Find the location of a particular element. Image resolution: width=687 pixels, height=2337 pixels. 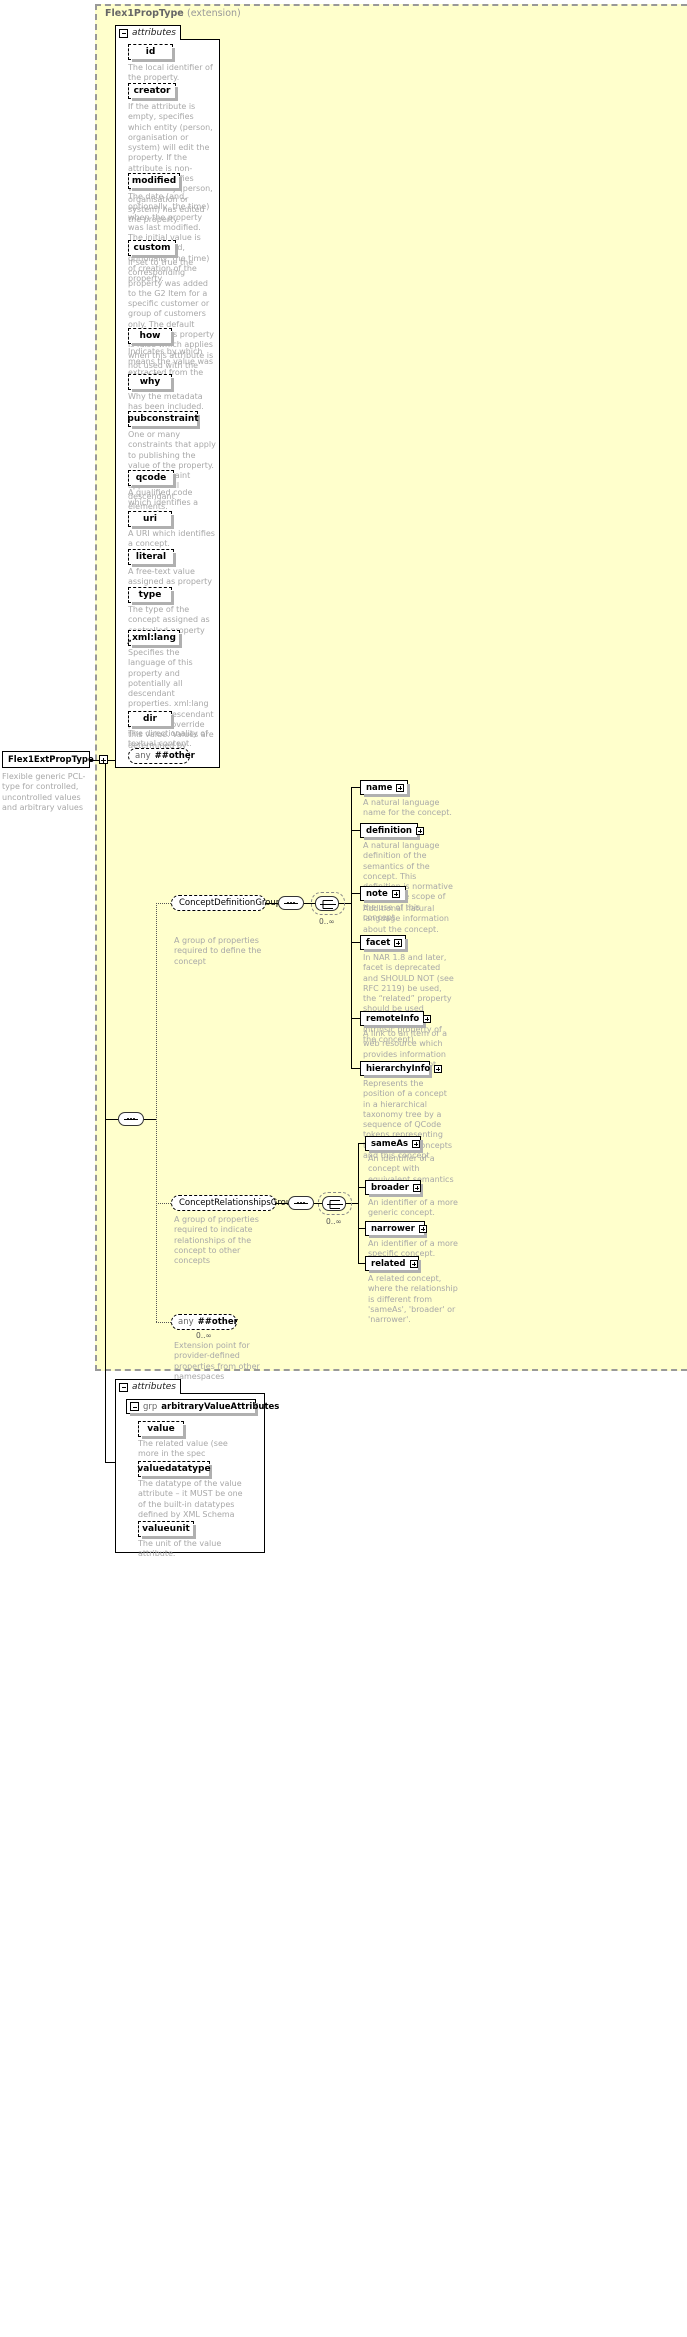

element-chip-definition: definition is located at coordinates (392, 831).